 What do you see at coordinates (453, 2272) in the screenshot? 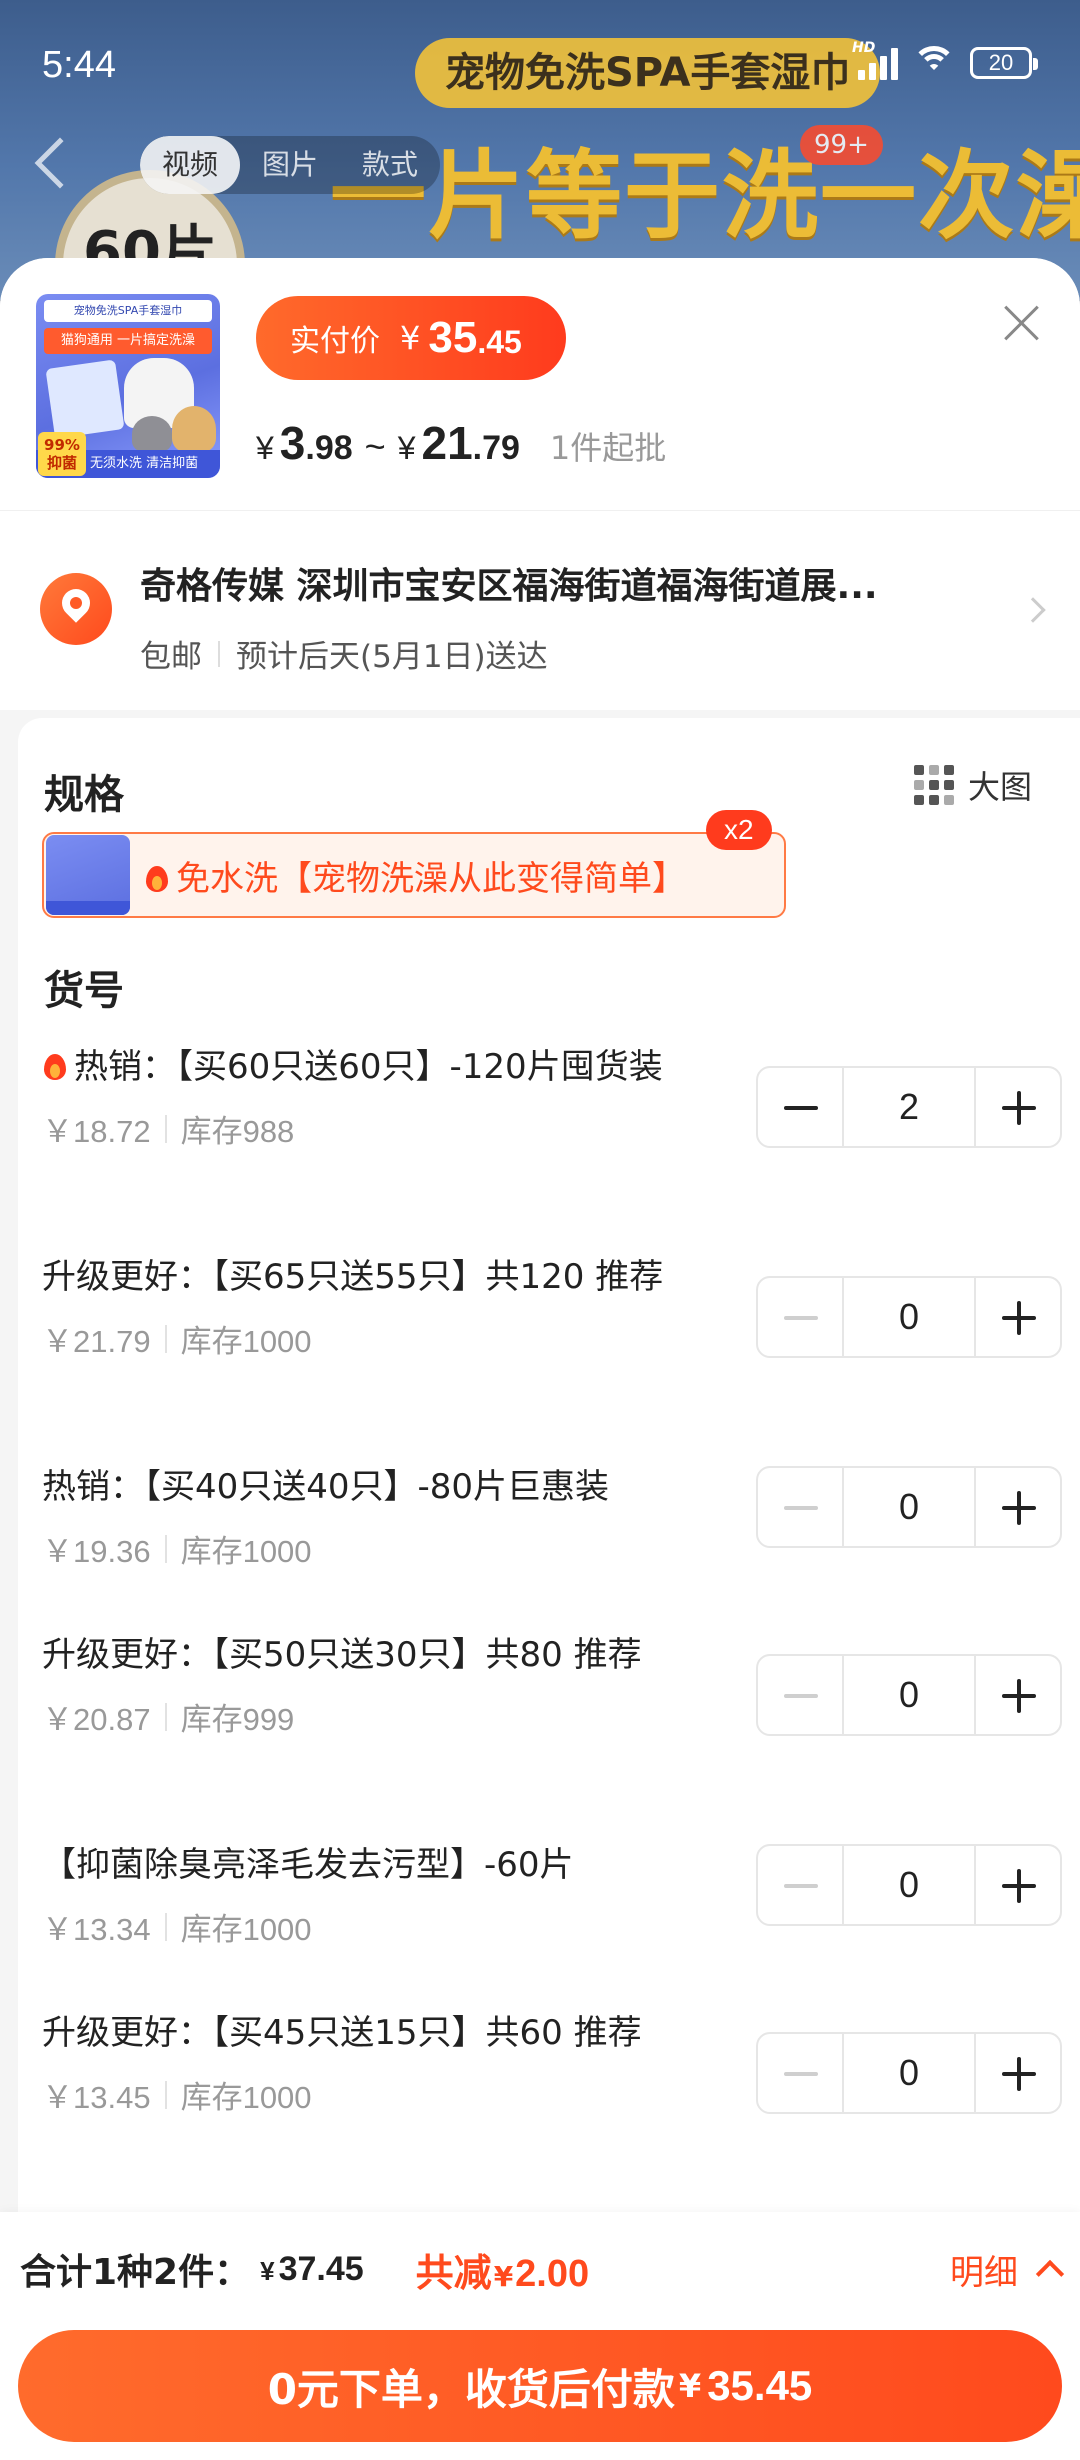
I see `discount-label: 共减` at bounding box center [453, 2272].